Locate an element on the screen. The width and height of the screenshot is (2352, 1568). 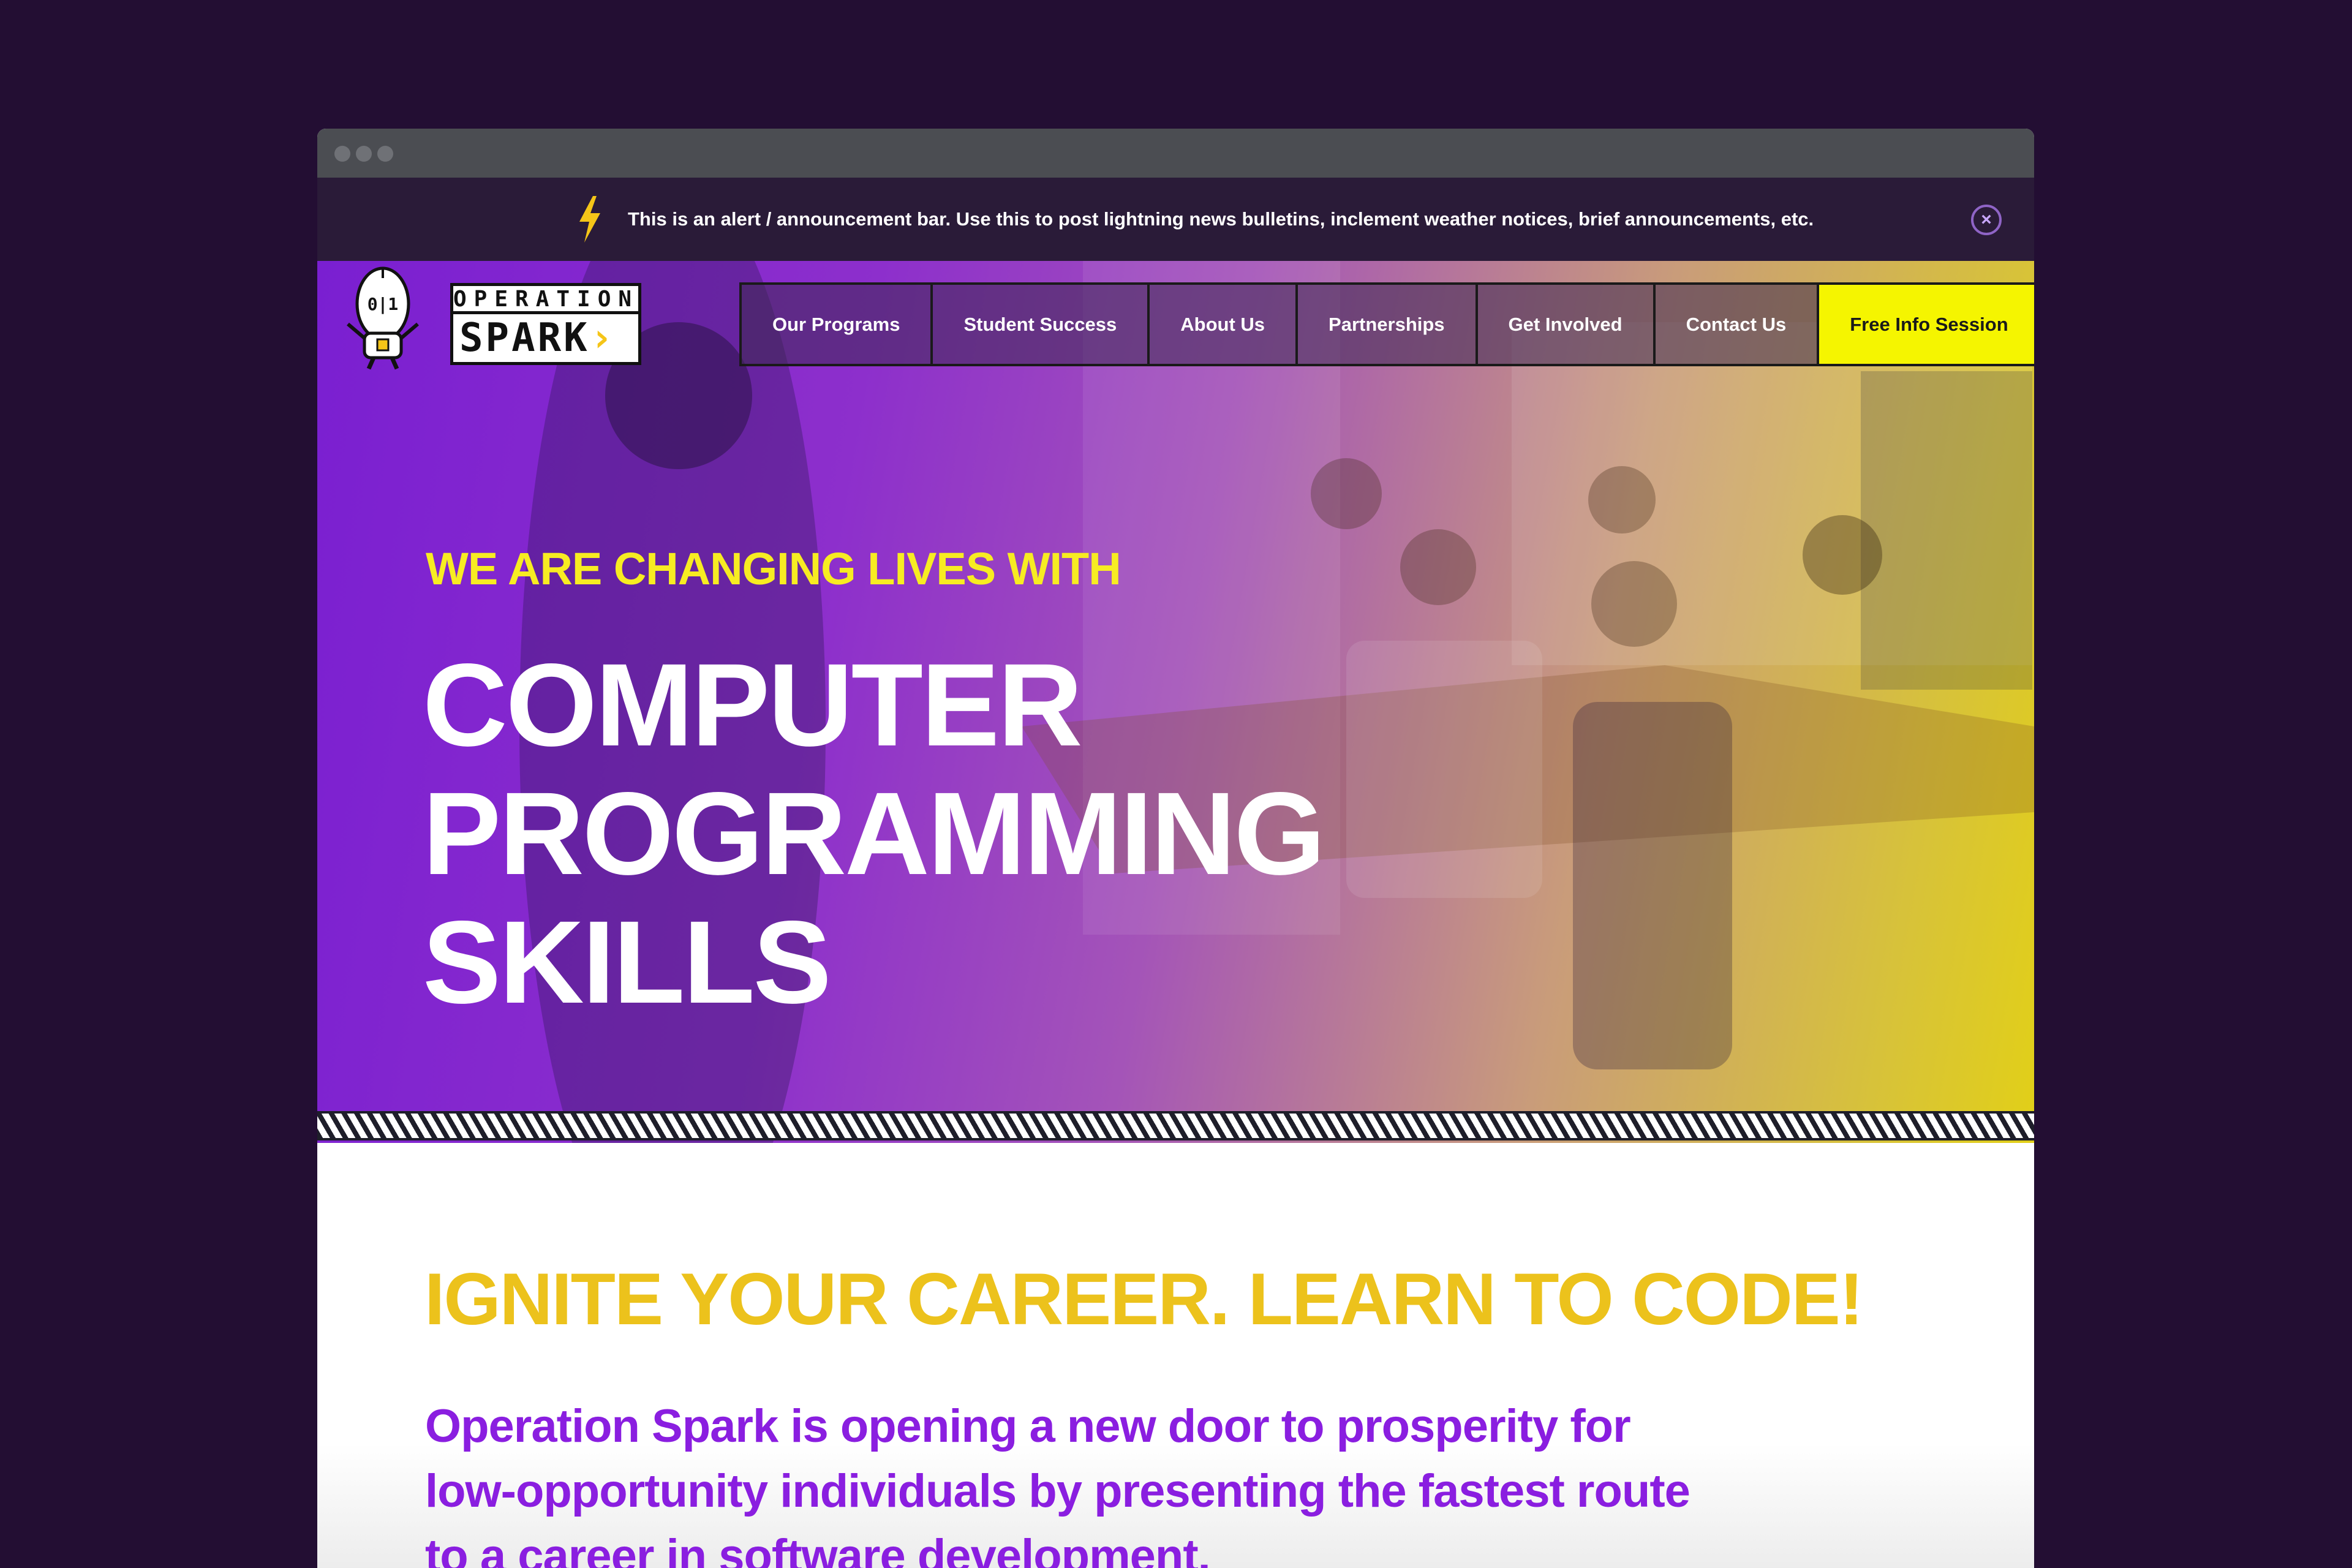
nav-item-get-involved: Get Involved is located at coordinates (1567, 325).